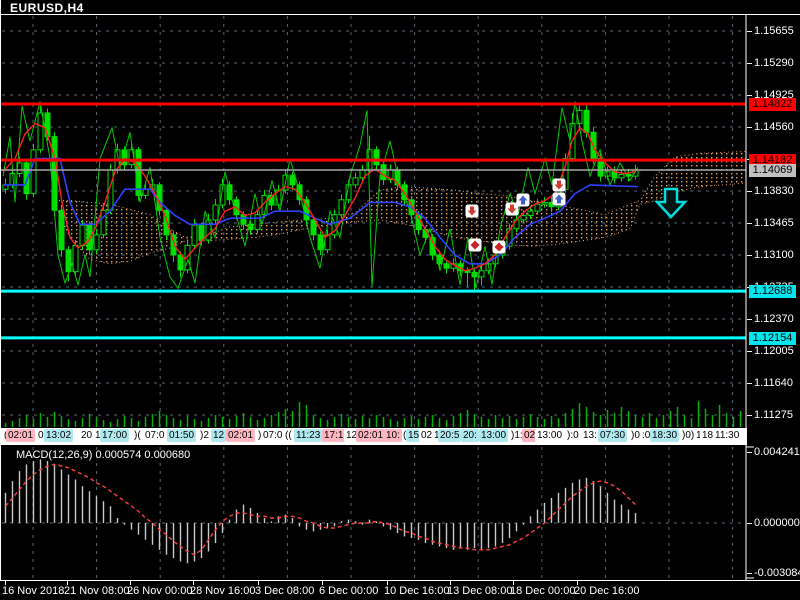 The image size is (800, 600). What do you see at coordinates (774, 63) in the screenshot?
I see `price-axis-label: 1.15290` at bounding box center [774, 63].